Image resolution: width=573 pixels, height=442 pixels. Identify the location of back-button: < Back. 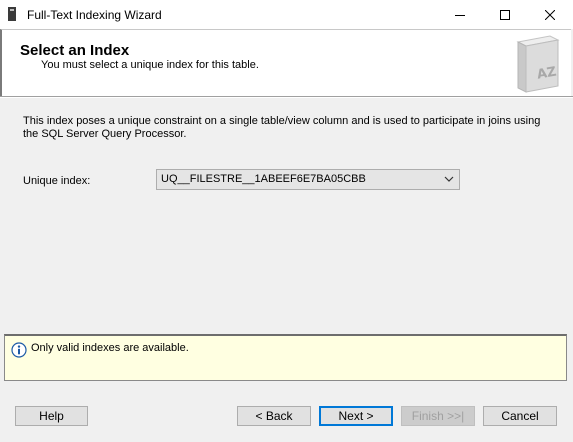
(274, 416).